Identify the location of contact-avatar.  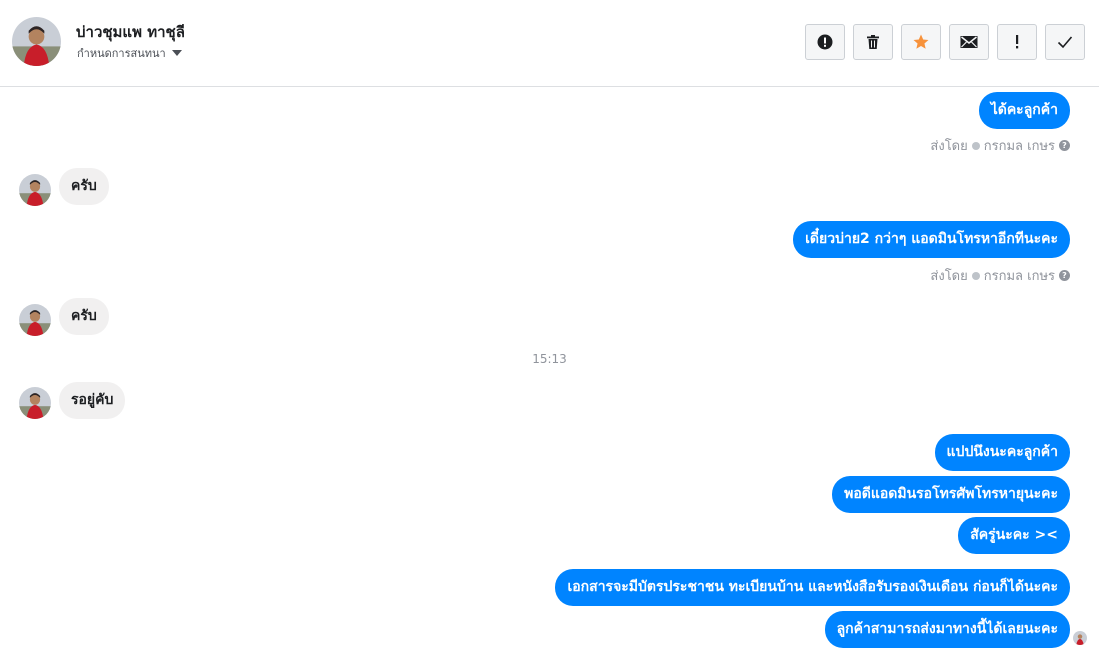
(36, 41).